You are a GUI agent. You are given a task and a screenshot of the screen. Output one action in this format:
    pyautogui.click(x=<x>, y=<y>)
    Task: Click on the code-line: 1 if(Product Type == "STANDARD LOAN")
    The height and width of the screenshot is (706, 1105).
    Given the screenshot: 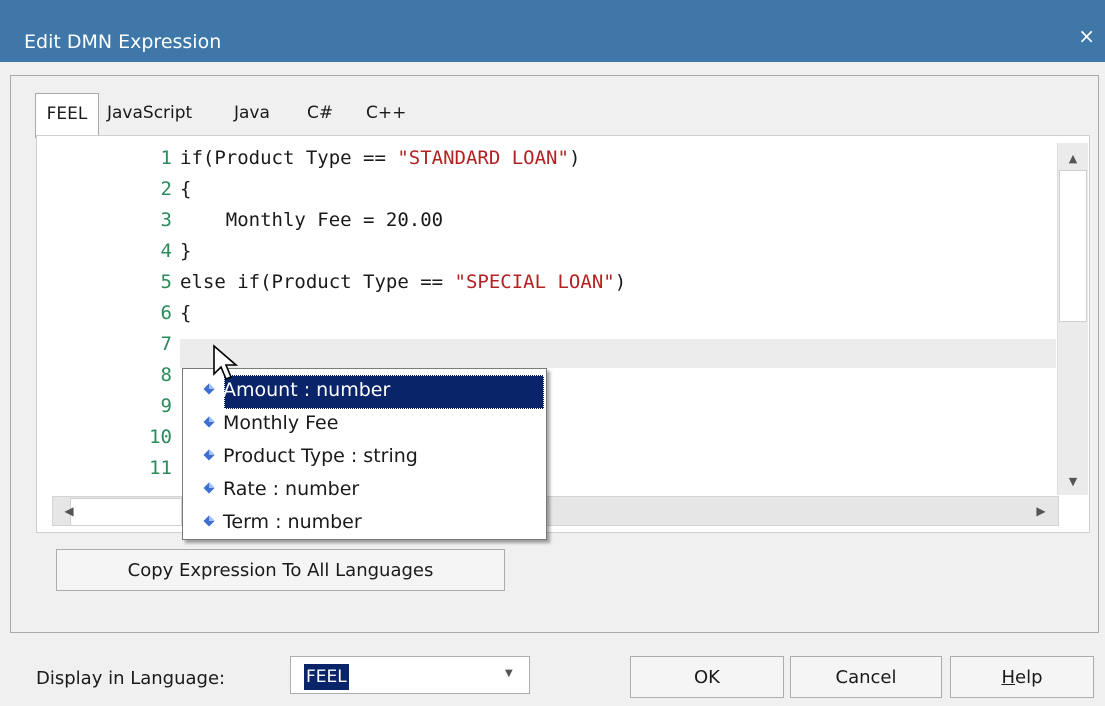 What is the action you would take?
    pyautogui.click(x=360, y=158)
    